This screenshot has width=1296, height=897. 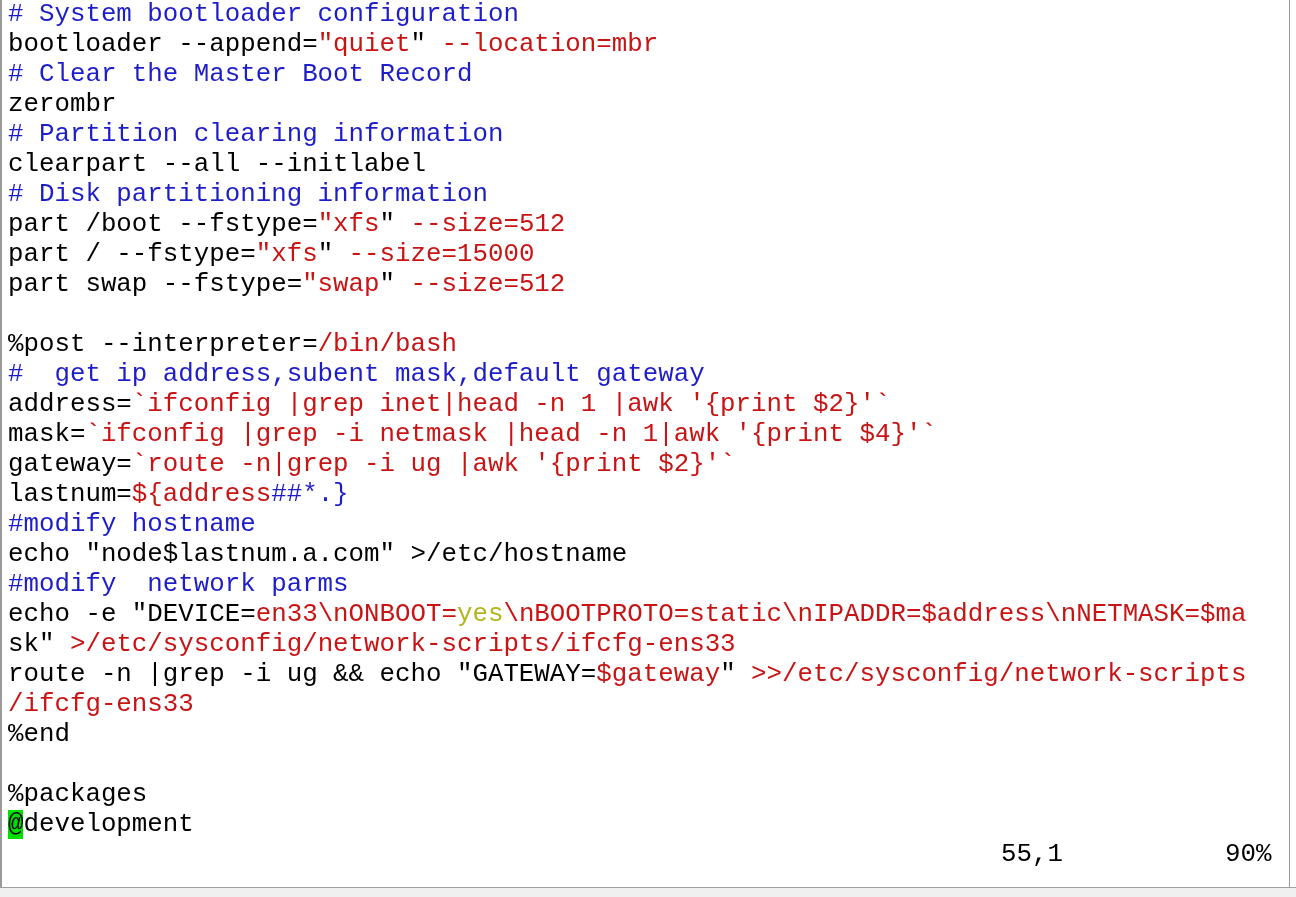 I want to click on code-line: %packages, so click(x=78, y=795).